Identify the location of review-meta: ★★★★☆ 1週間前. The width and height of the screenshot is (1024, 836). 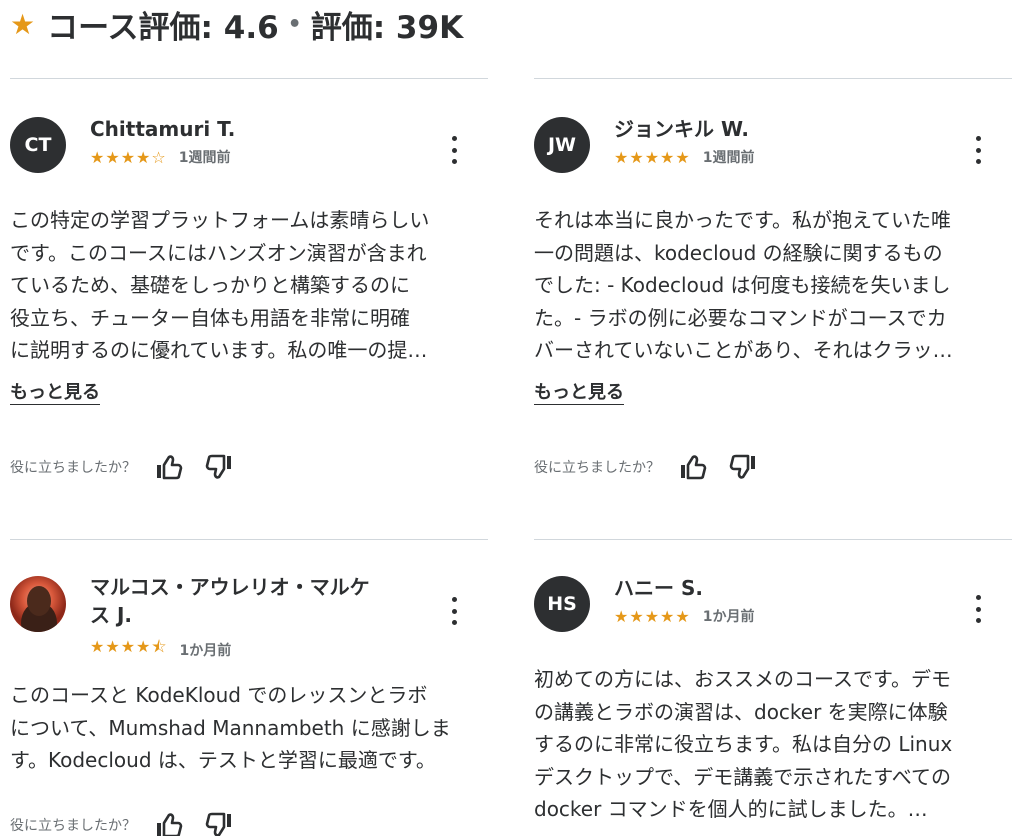
(160, 157).